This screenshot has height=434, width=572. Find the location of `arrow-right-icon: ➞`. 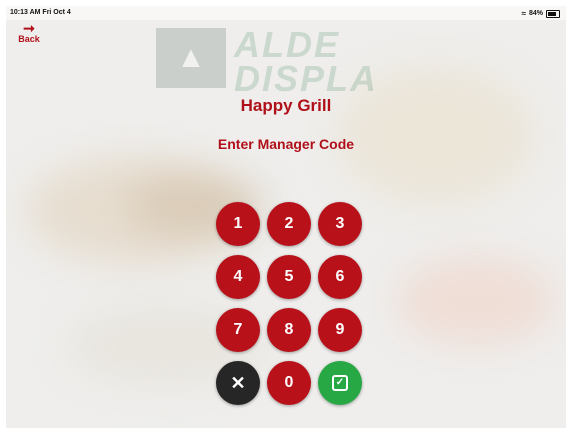

arrow-right-icon: ➞ is located at coordinates (29, 28).